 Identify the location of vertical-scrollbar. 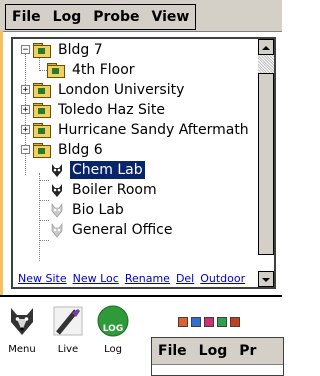
(266, 163).